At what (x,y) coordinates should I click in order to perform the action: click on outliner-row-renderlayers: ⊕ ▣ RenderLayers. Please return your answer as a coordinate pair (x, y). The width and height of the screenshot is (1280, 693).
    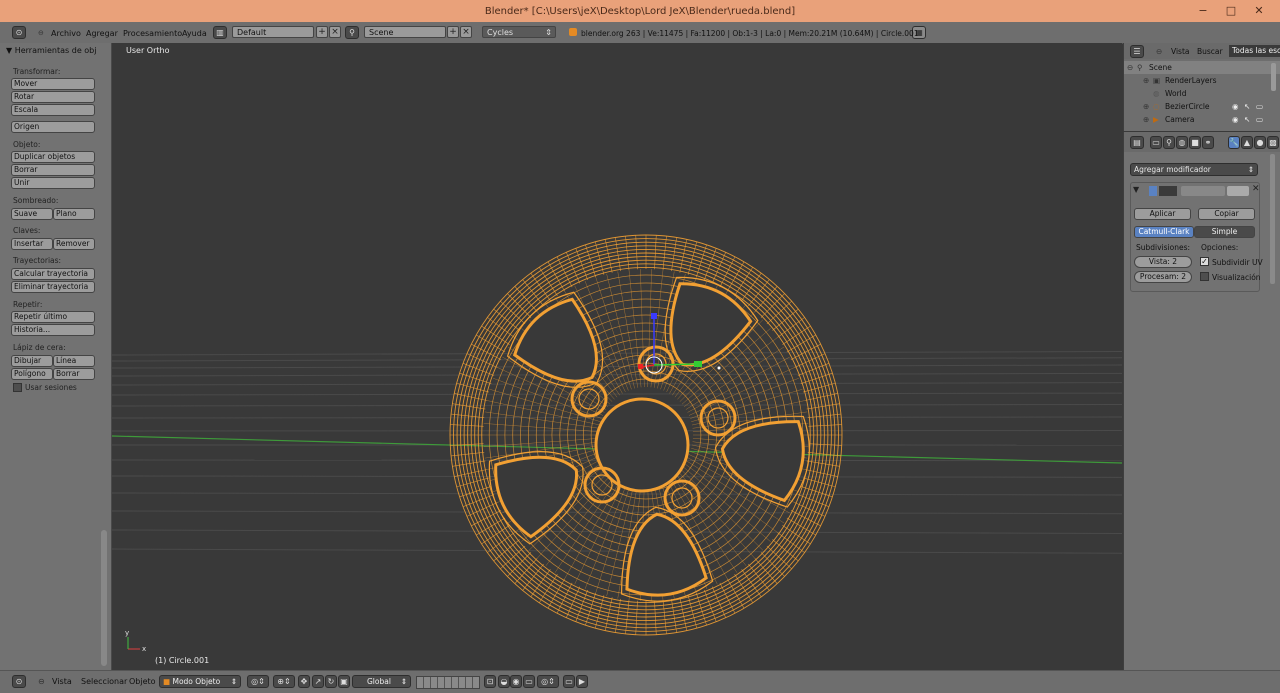
    Looking at the image, I should click on (1202, 80).